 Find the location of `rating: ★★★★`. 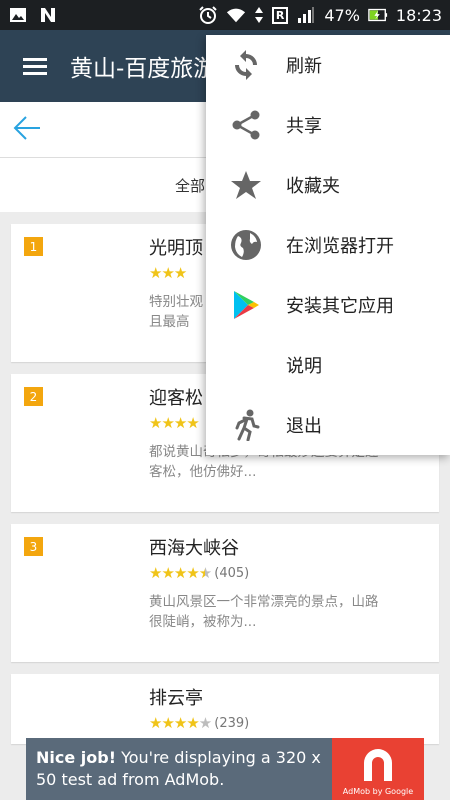

rating: ★★★★ is located at coordinates (175, 423).